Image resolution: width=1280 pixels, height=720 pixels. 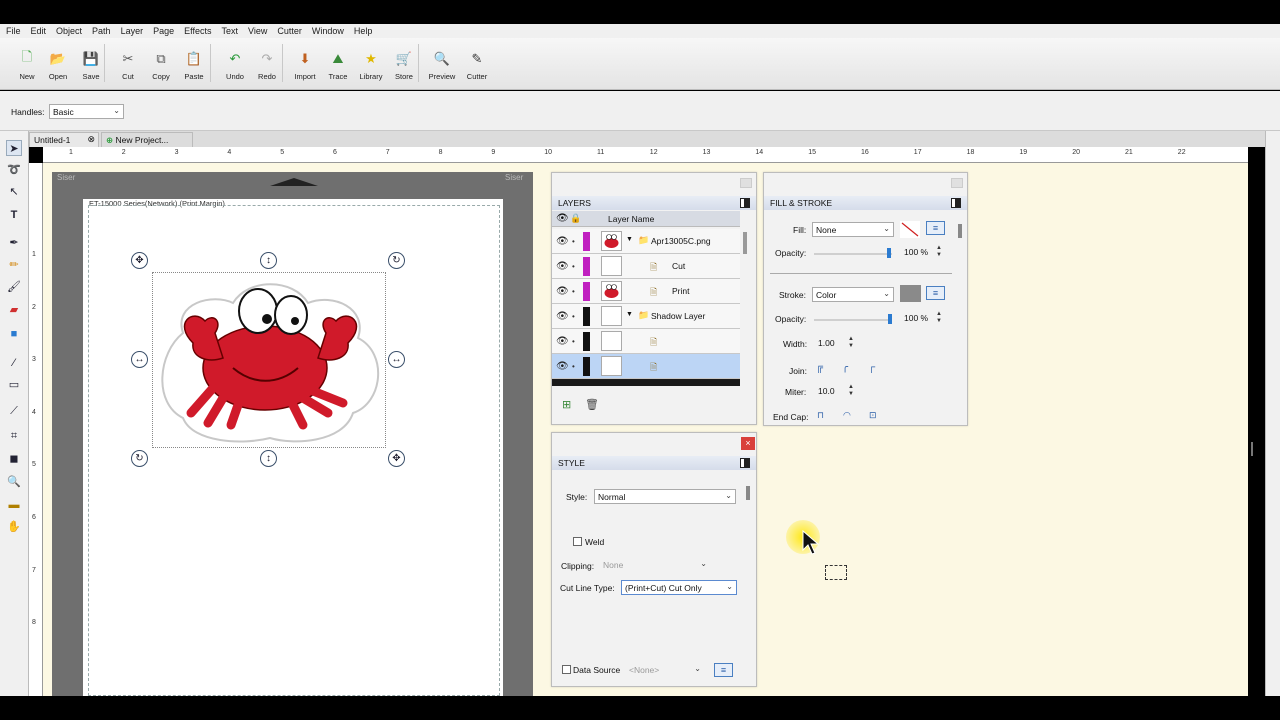 I want to click on menu-item-view: View, so click(x=257, y=31).